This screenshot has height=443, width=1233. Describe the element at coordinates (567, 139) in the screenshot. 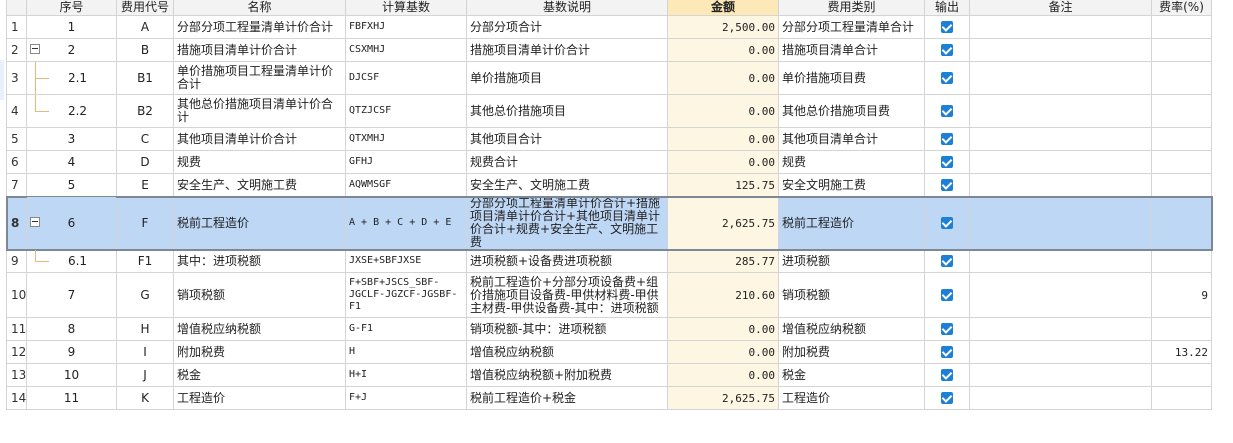

I see `desc-cell: 其他项目合计` at that location.